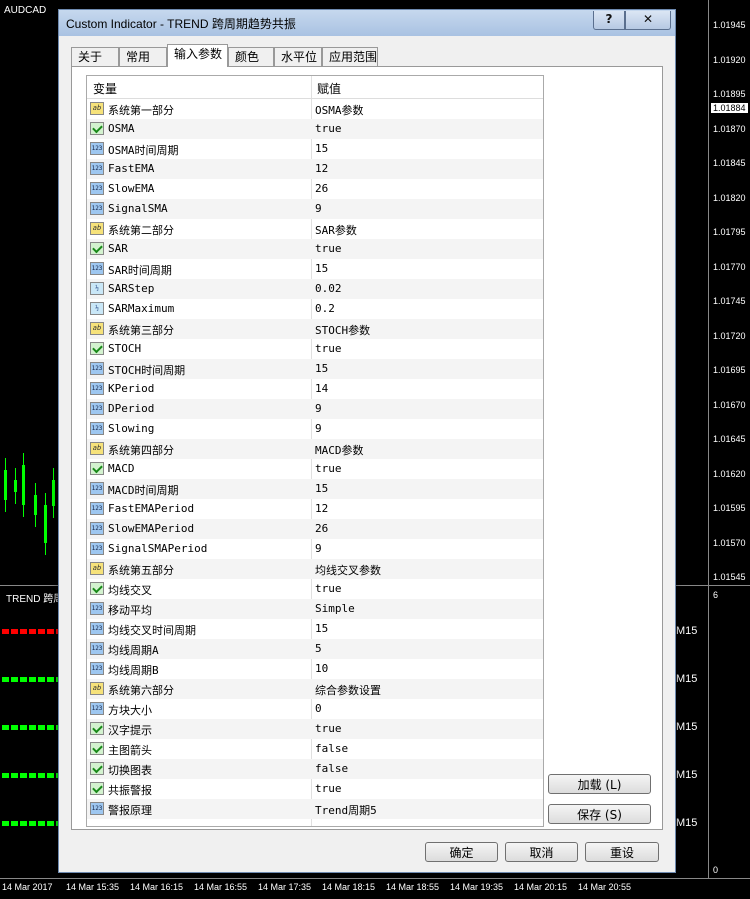 This screenshot has width=750, height=899. I want to click on param-name: SignalSMAPeriod, so click(158, 548).